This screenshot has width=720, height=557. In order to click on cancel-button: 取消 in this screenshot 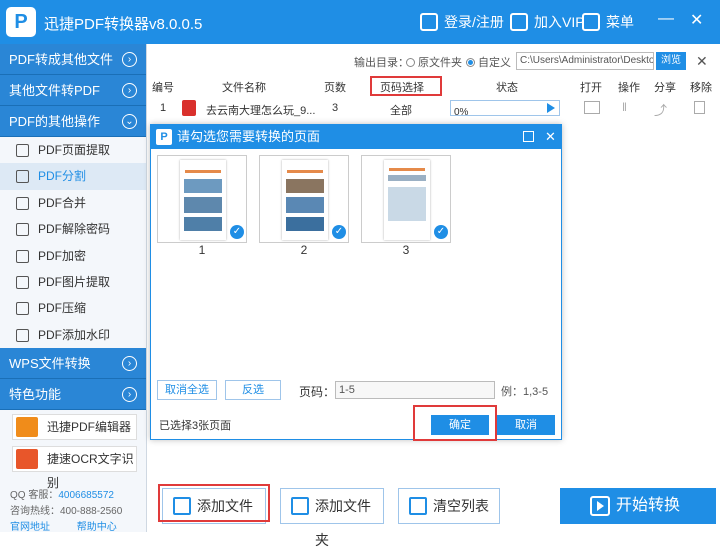, I will do `click(526, 425)`.